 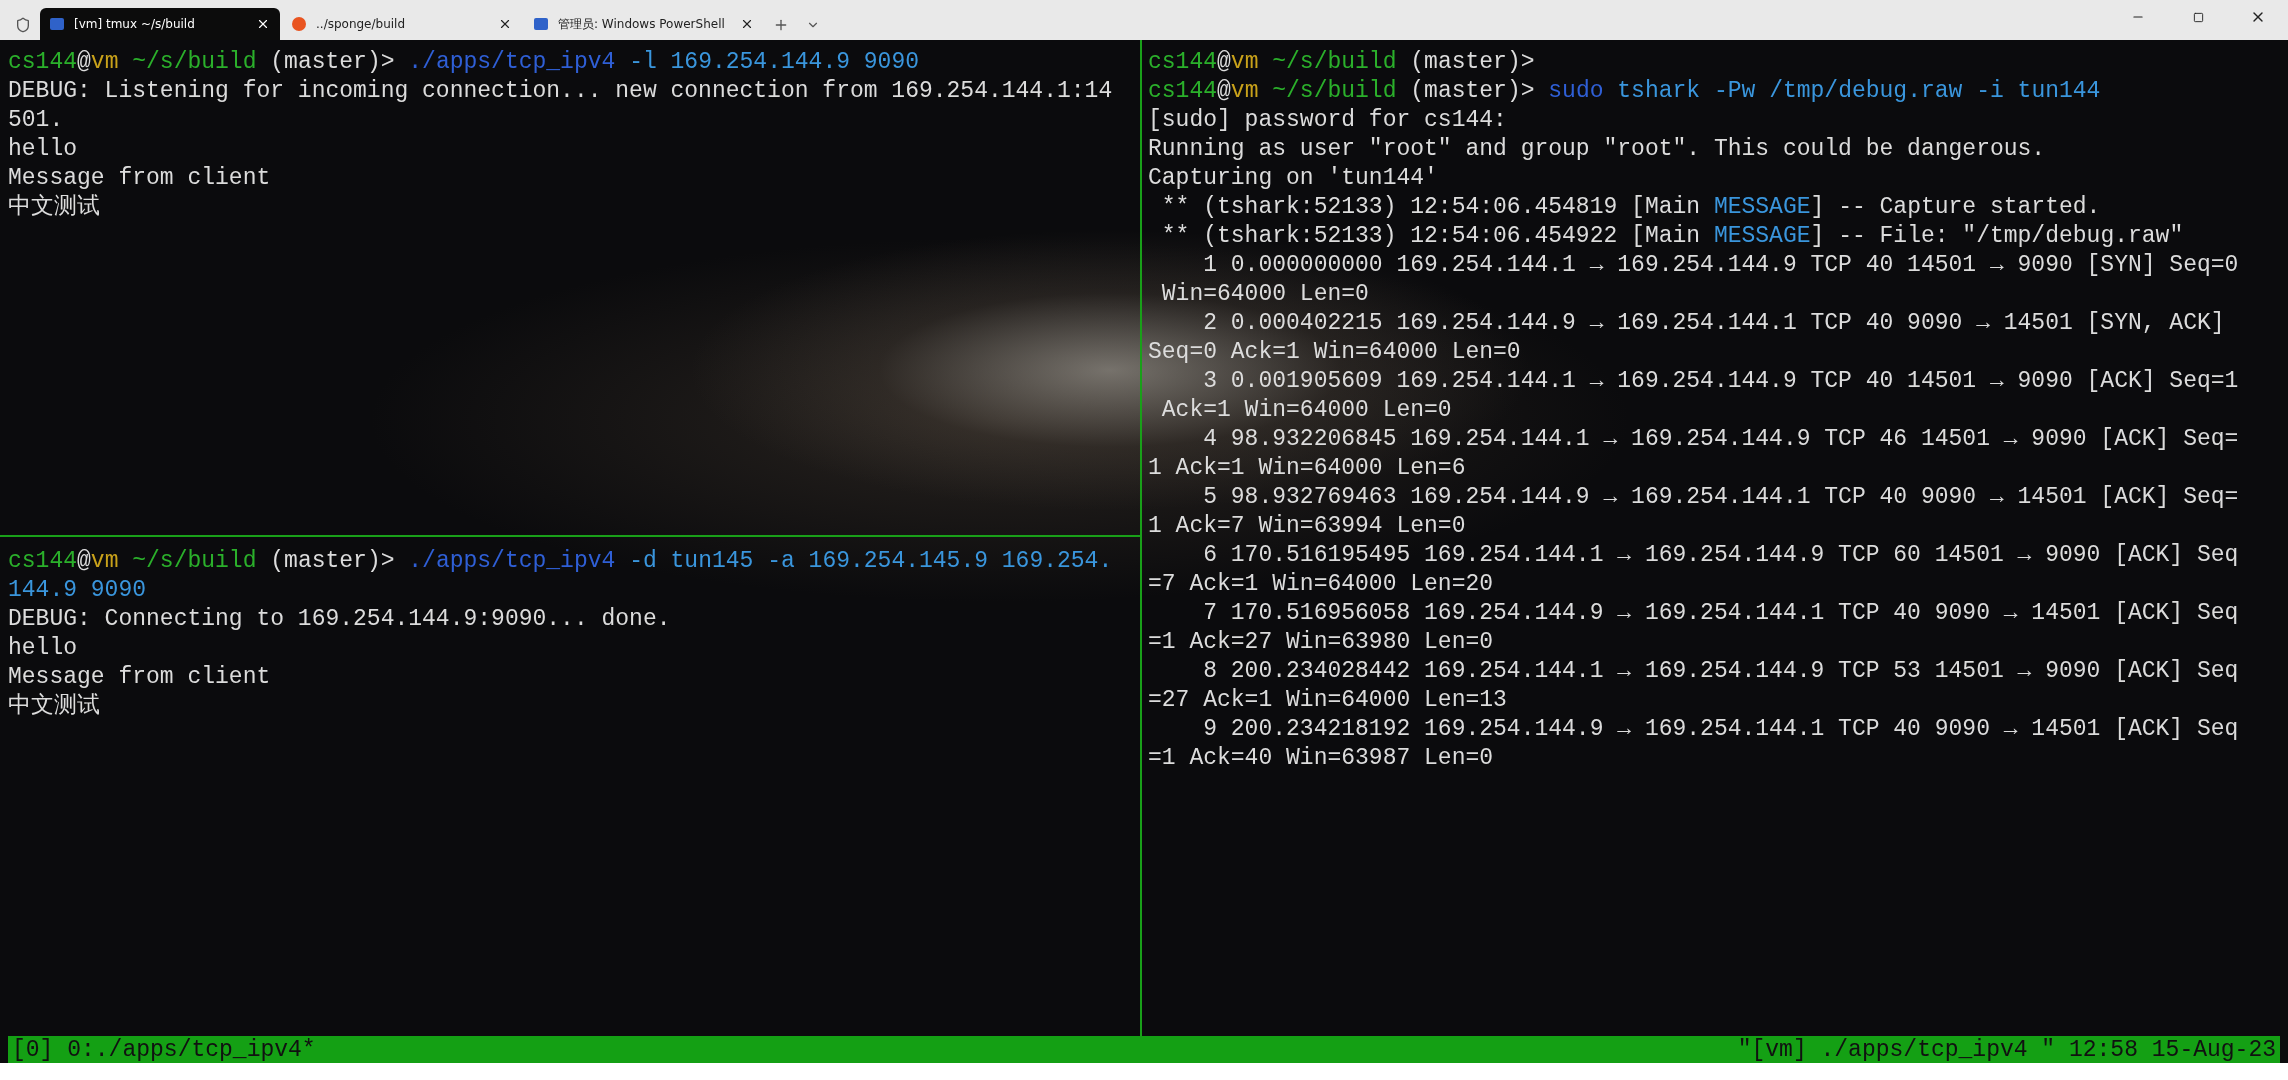 What do you see at coordinates (1264, 294) in the screenshot?
I see `terminal-line: Win=64000 Len=0` at bounding box center [1264, 294].